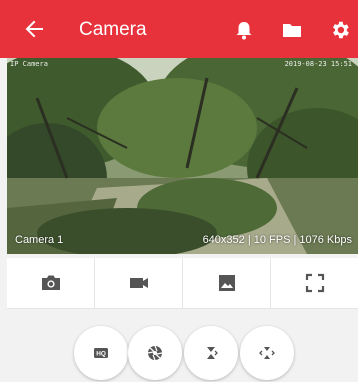 This screenshot has height=382, width=358. I want to click on aperture-icon, so click(155, 353).